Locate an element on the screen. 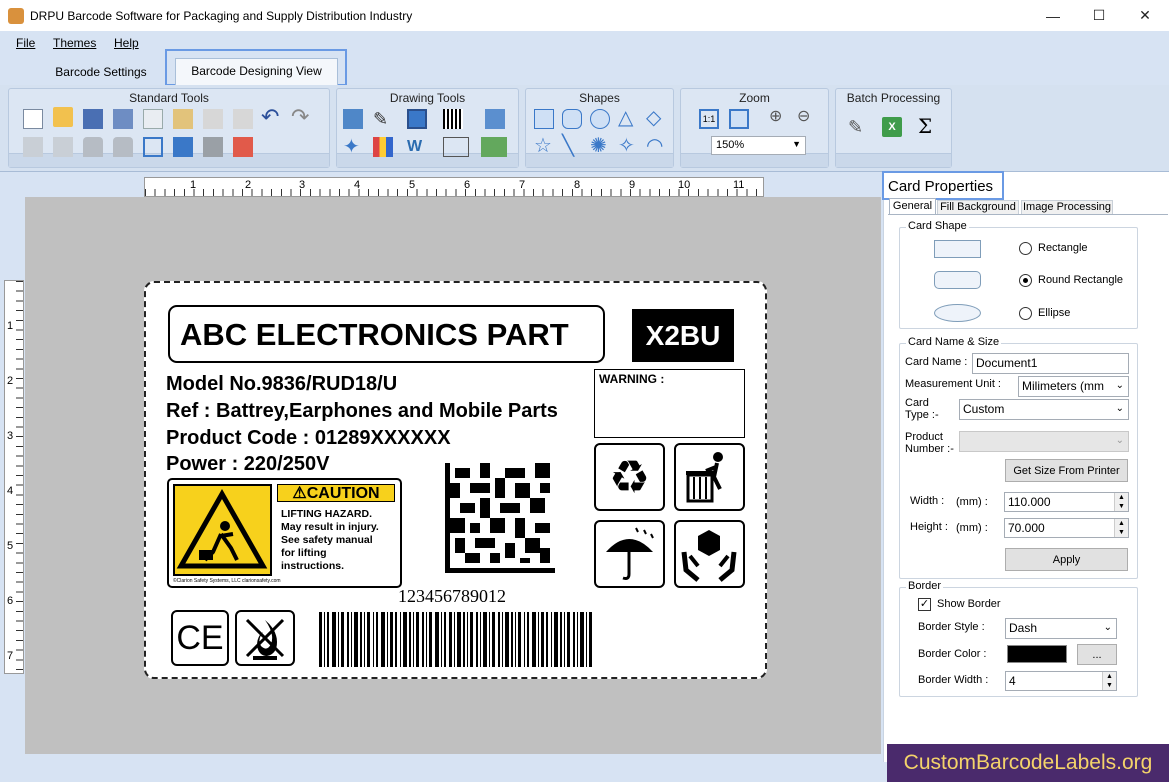  card-type-select: Custom ⌄ is located at coordinates (1044, 409).